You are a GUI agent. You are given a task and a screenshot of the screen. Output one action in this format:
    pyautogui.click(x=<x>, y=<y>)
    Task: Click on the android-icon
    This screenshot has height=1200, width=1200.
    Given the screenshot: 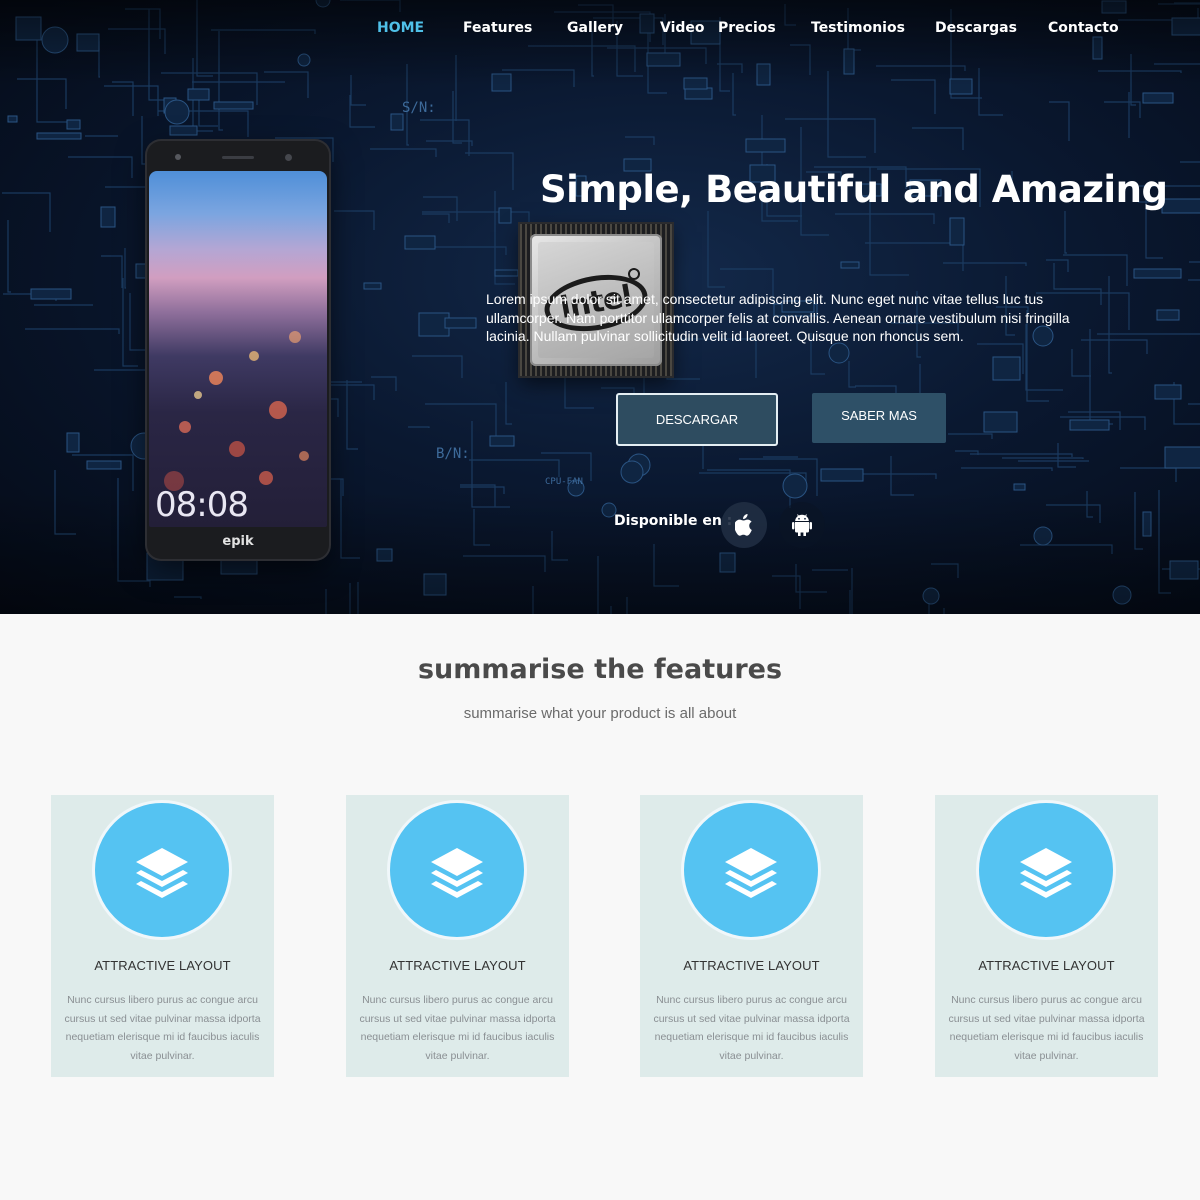 What is the action you would take?
    pyautogui.click(x=802, y=525)
    